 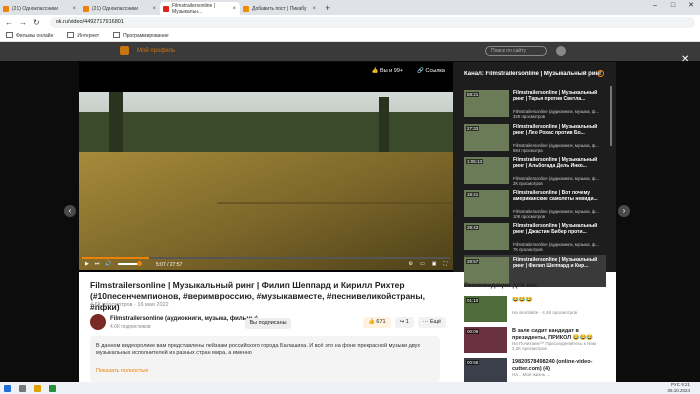 What do you see at coordinates (200, 8) in the screenshot?
I see `browser-tab-active: Filmstrailersonline | Музыкальн... ×` at bounding box center [200, 8].